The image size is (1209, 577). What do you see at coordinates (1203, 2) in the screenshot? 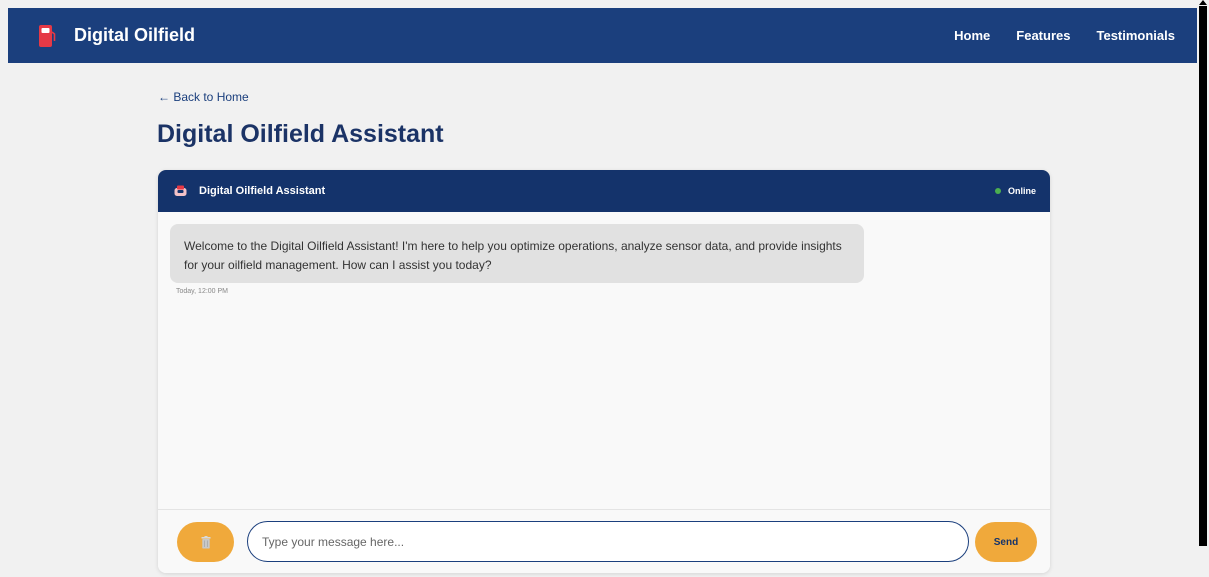
I see `scroll-up-arrow-icon` at bounding box center [1203, 2].